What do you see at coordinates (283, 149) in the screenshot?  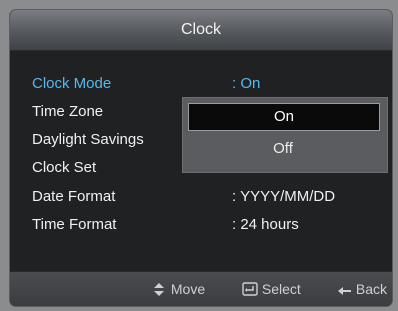 I see `dropdown-option-off: Off` at bounding box center [283, 149].